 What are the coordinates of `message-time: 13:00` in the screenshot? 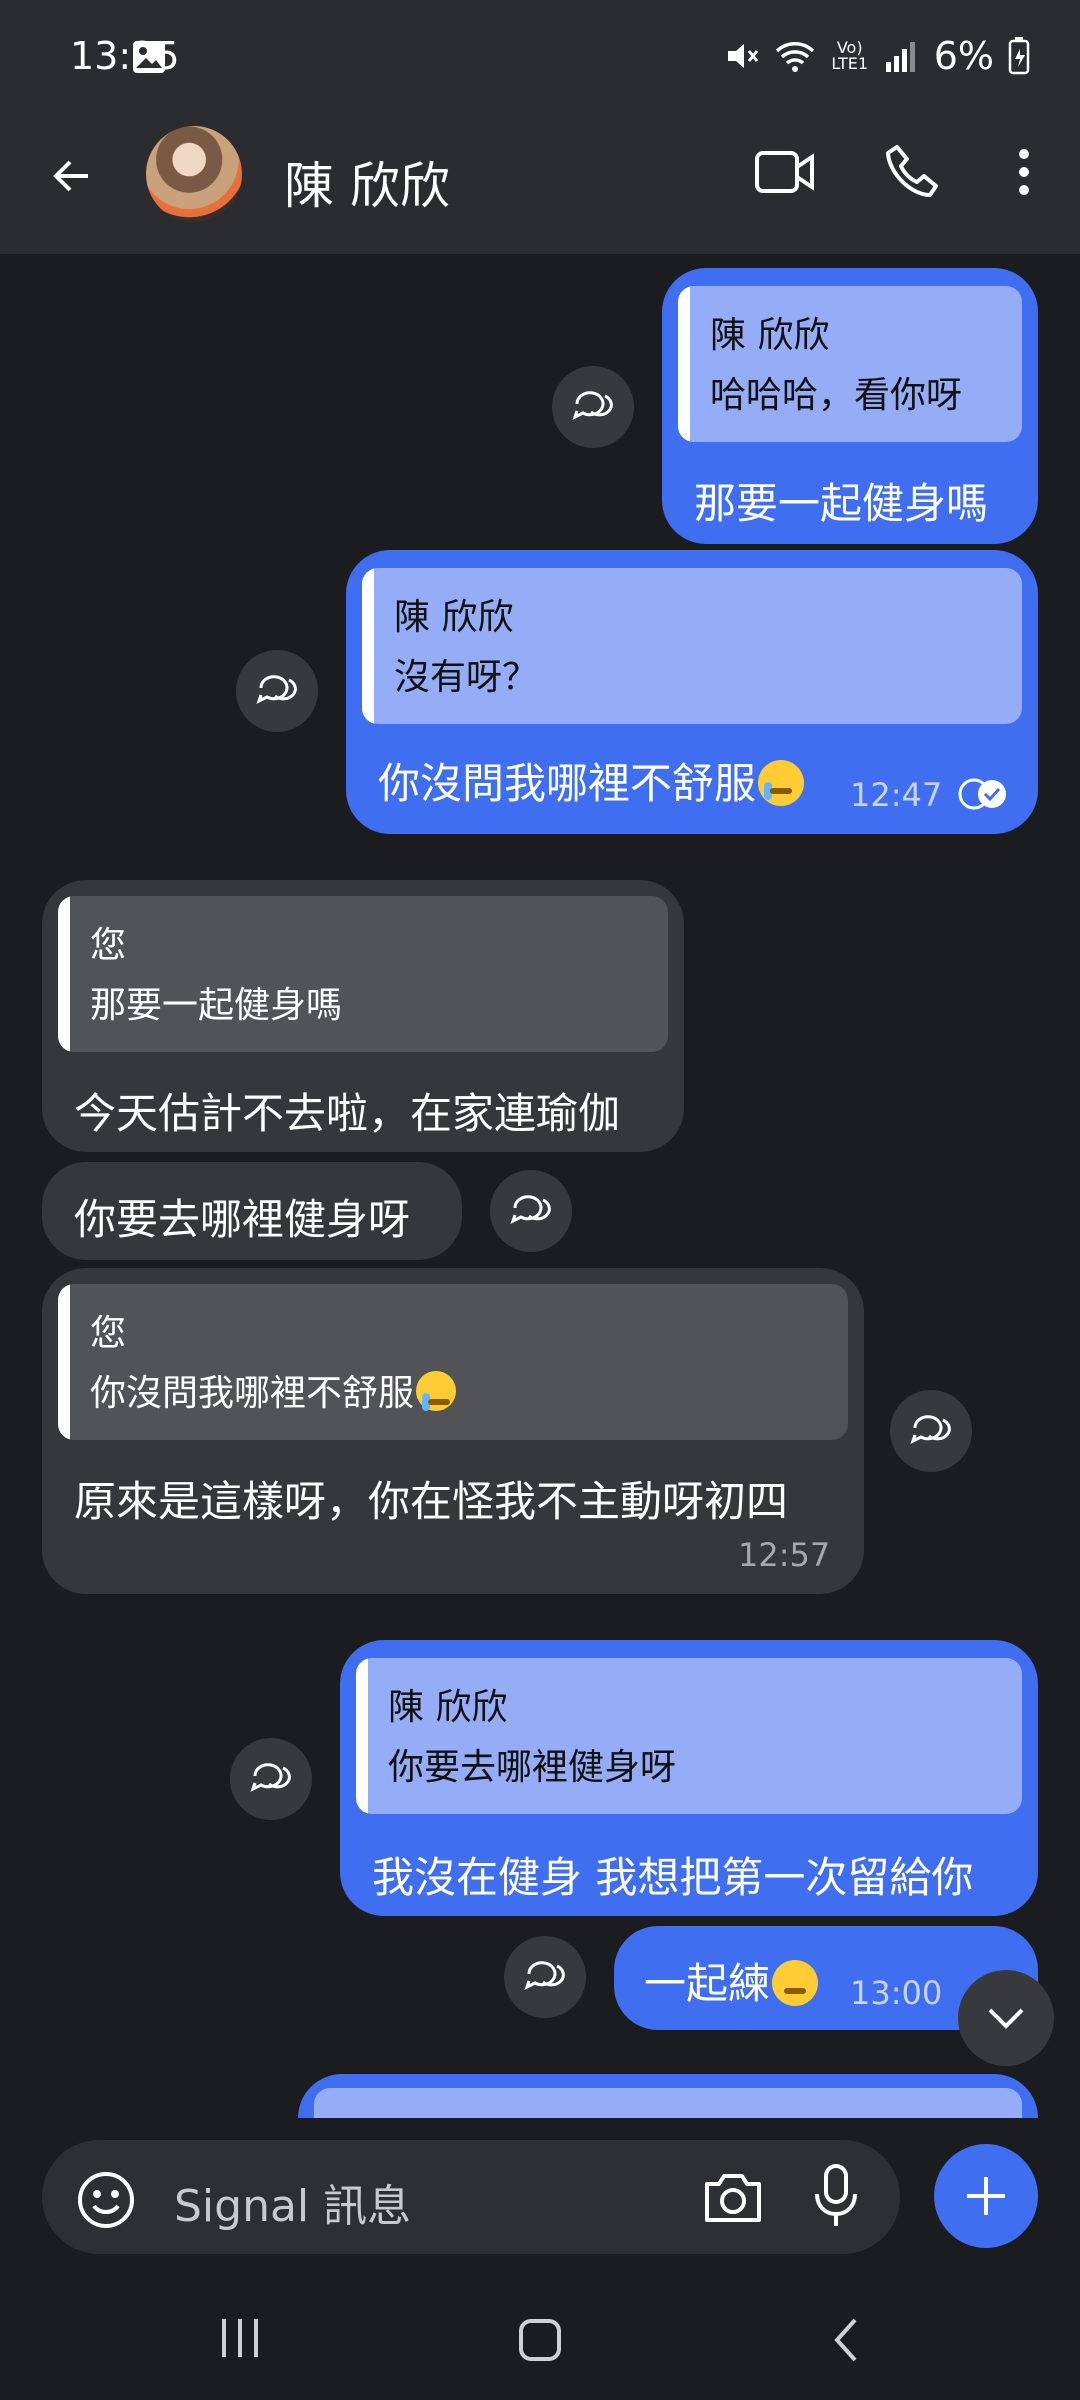 It's located at (896, 1993).